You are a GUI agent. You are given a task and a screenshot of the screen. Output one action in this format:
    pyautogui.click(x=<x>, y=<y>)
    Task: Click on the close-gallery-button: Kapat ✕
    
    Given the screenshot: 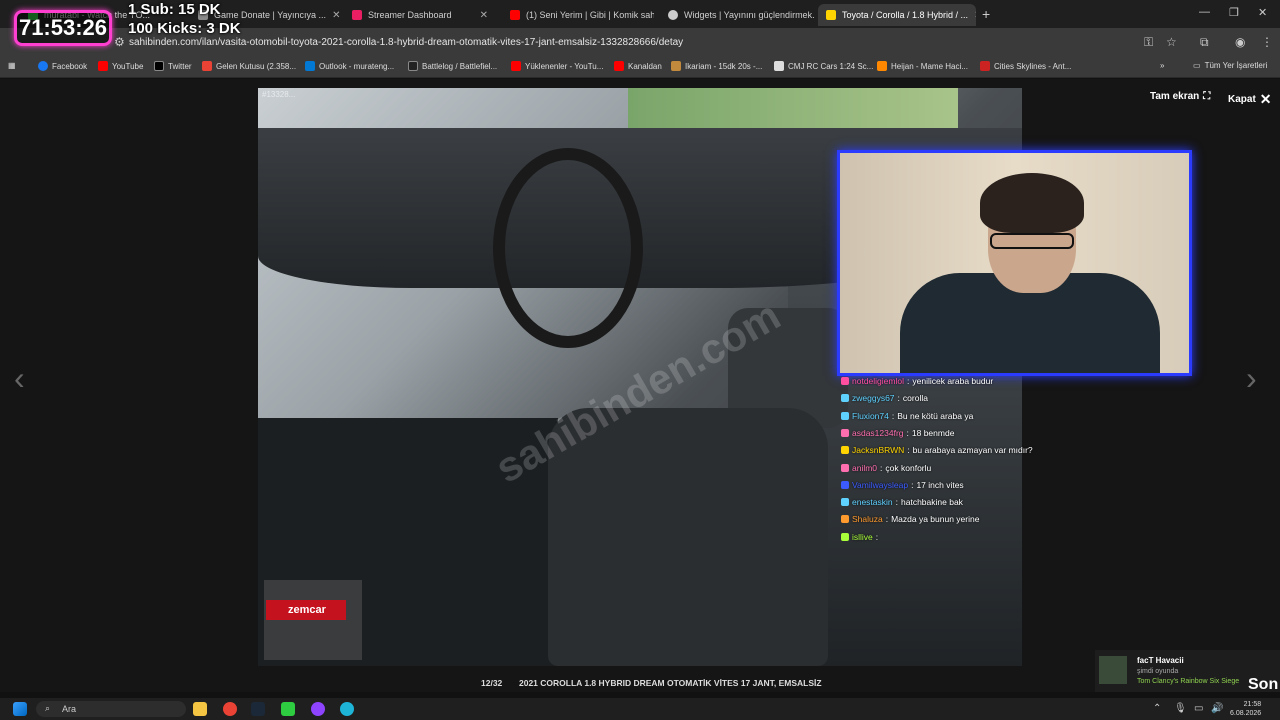 What is the action you would take?
    pyautogui.click(x=1250, y=99)
    